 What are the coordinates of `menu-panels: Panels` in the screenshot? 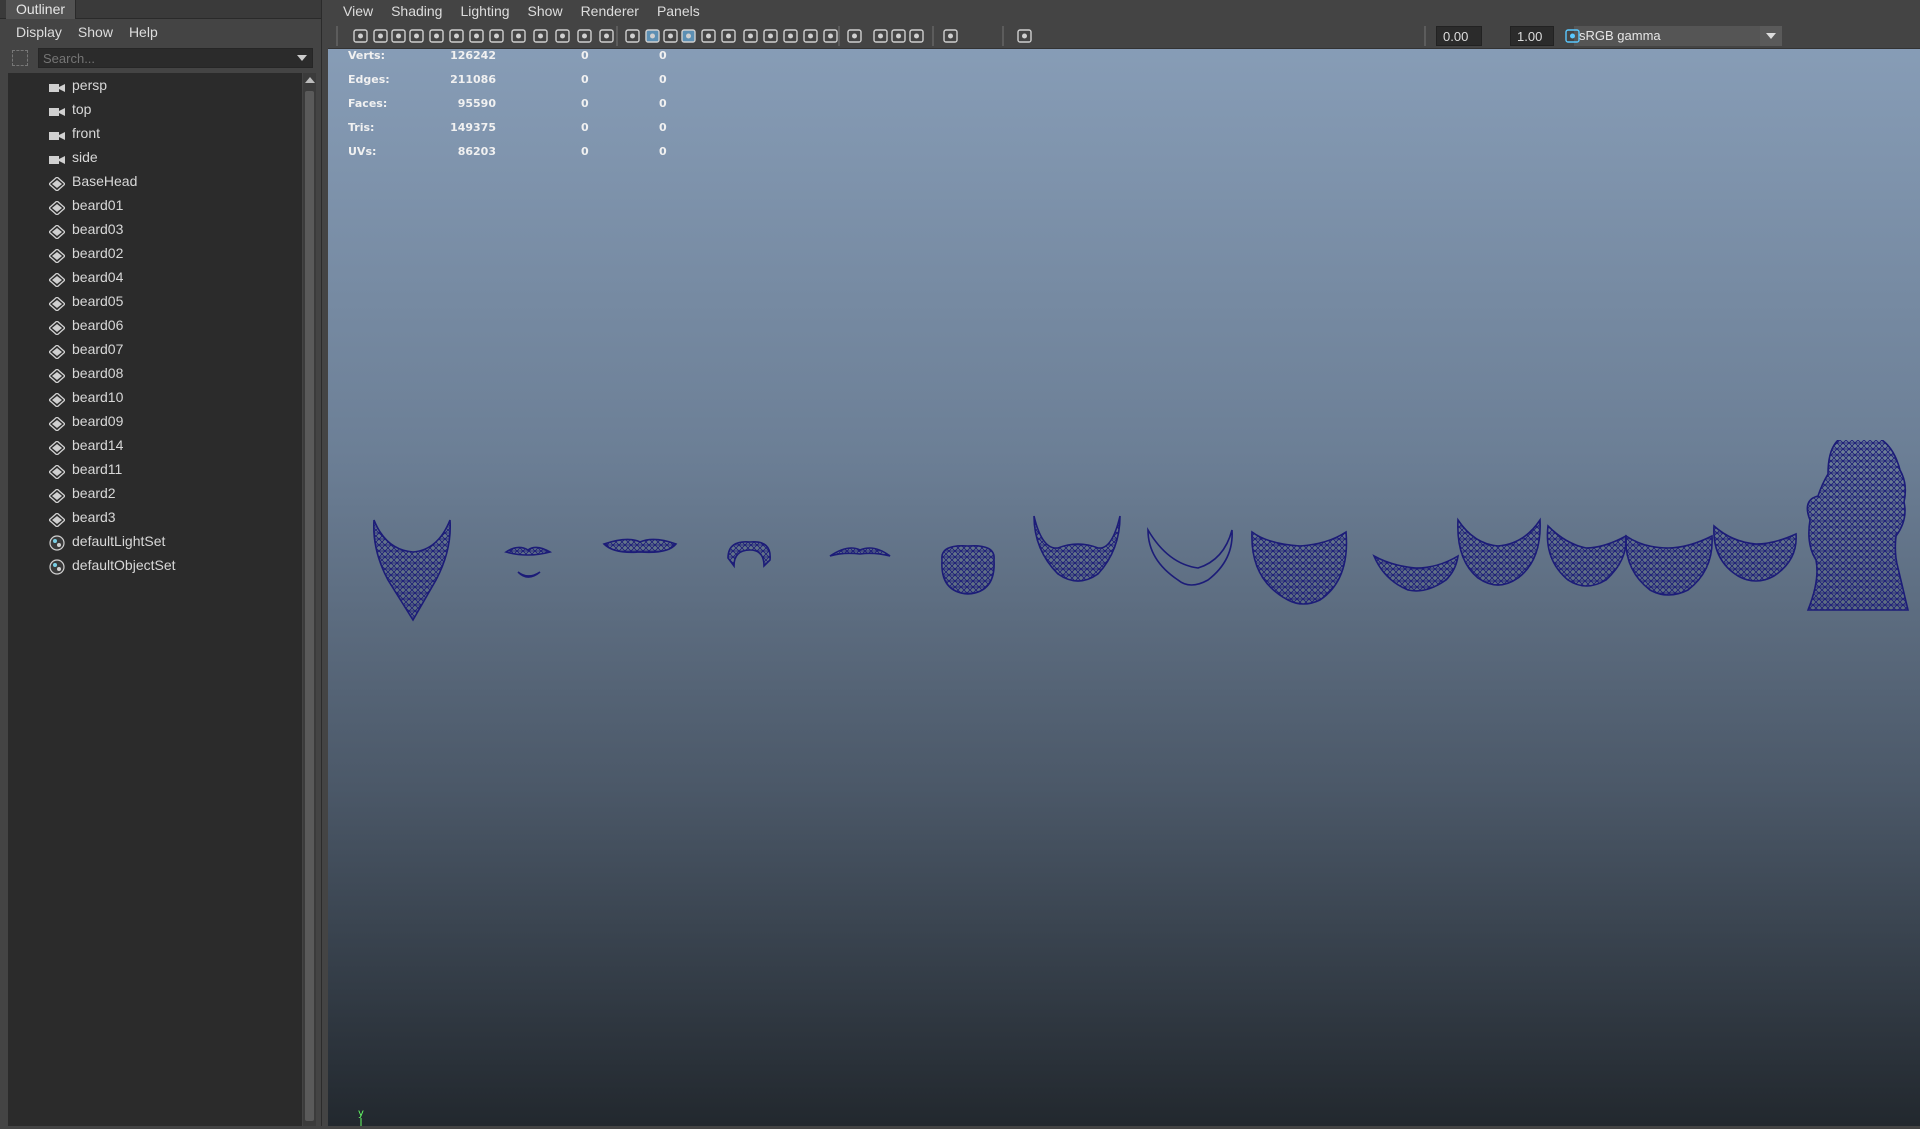 It's located at (678, 11).